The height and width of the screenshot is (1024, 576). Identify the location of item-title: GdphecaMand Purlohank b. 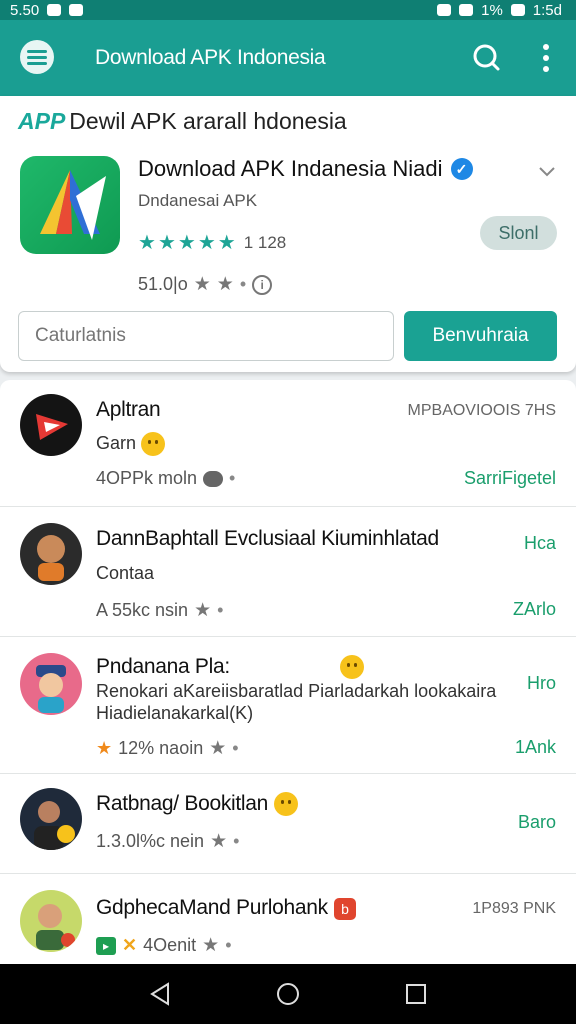
(226, 908).